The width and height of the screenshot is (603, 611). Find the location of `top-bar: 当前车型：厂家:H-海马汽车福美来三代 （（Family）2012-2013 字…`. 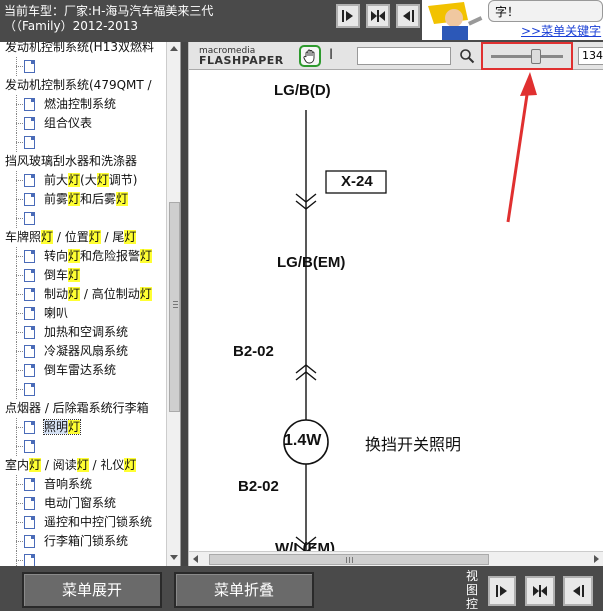

top-bar: 当前车型：厂家:H-海马汽车福美来三代 （（Family）2012-2013 字… is located at coordinates (301, 21).